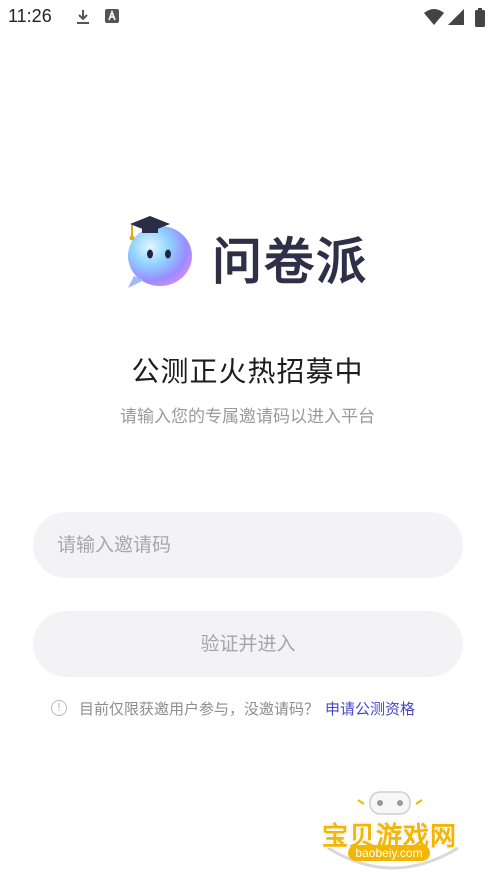  What do you see at coordinates (456, 17) in the screenshot?
I see `signal-icon` at bounding box center [456, 17].